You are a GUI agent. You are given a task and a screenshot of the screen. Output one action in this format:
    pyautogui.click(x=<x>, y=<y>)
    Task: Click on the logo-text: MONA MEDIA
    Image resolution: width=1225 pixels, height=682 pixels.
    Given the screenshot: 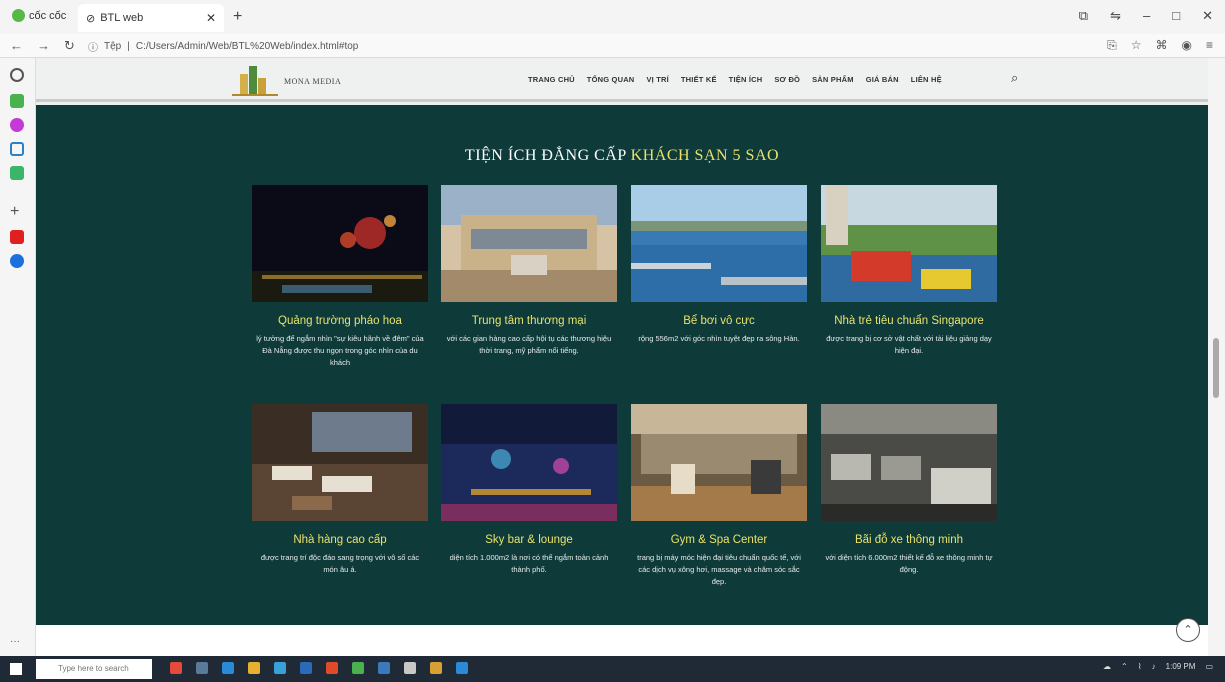 What is the action you would take?
    pyautogui.click(x=313, y=81)
    